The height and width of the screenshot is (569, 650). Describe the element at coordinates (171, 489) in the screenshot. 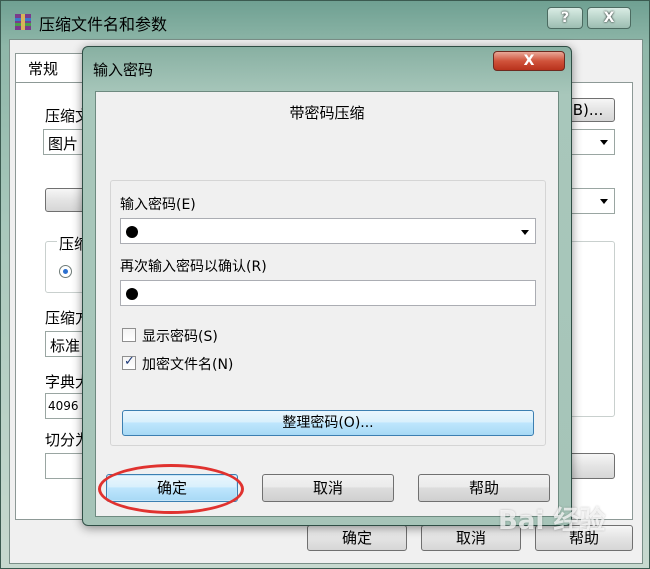

I see `ok-button-highlight-annotation` at that location.